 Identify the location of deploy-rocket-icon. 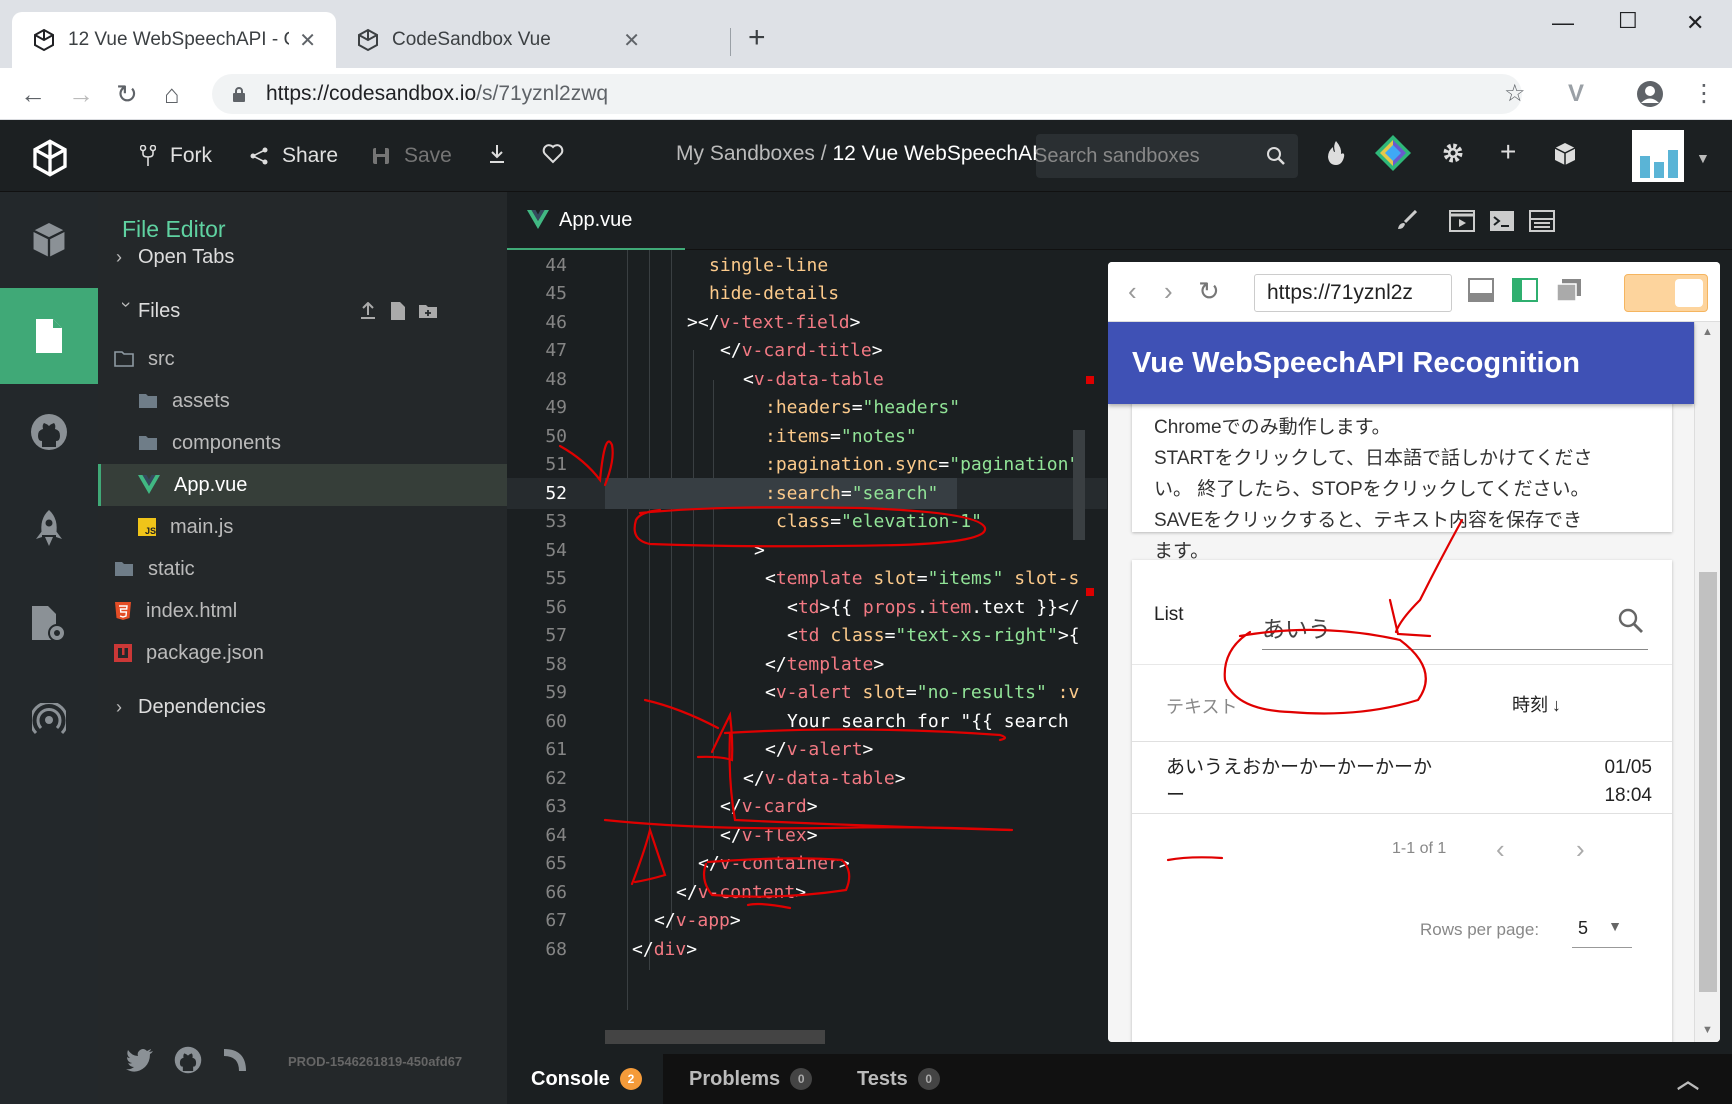
(49, 528).